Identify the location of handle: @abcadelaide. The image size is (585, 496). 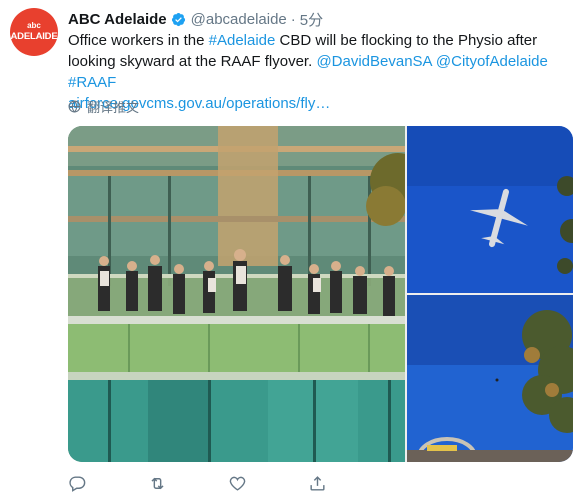
(239, 19).